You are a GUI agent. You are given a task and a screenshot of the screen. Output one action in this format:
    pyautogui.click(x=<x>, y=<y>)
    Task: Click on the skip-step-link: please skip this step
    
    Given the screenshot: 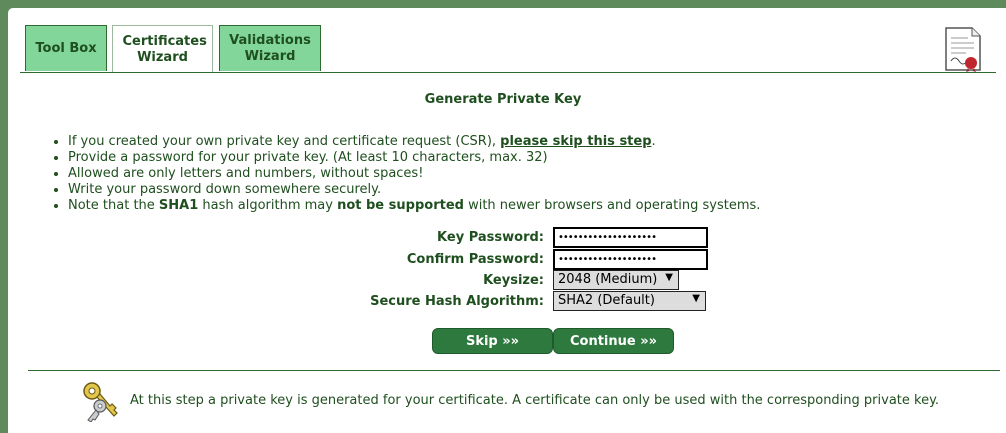 What is the action you would take?
    pyautogui.click(x=575, y=141)
    